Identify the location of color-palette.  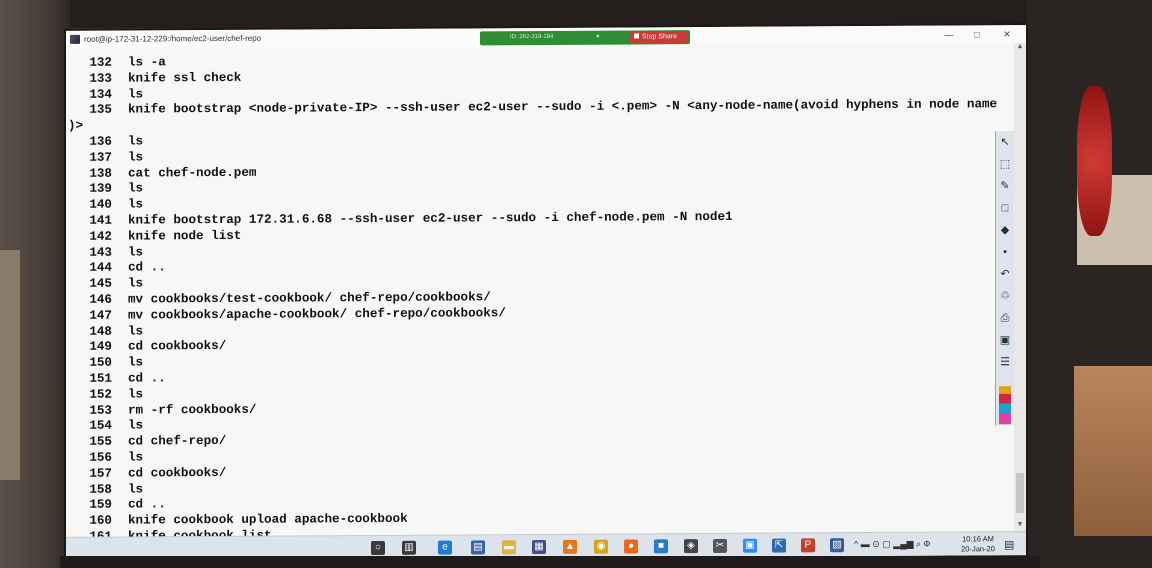
(1005, 405).